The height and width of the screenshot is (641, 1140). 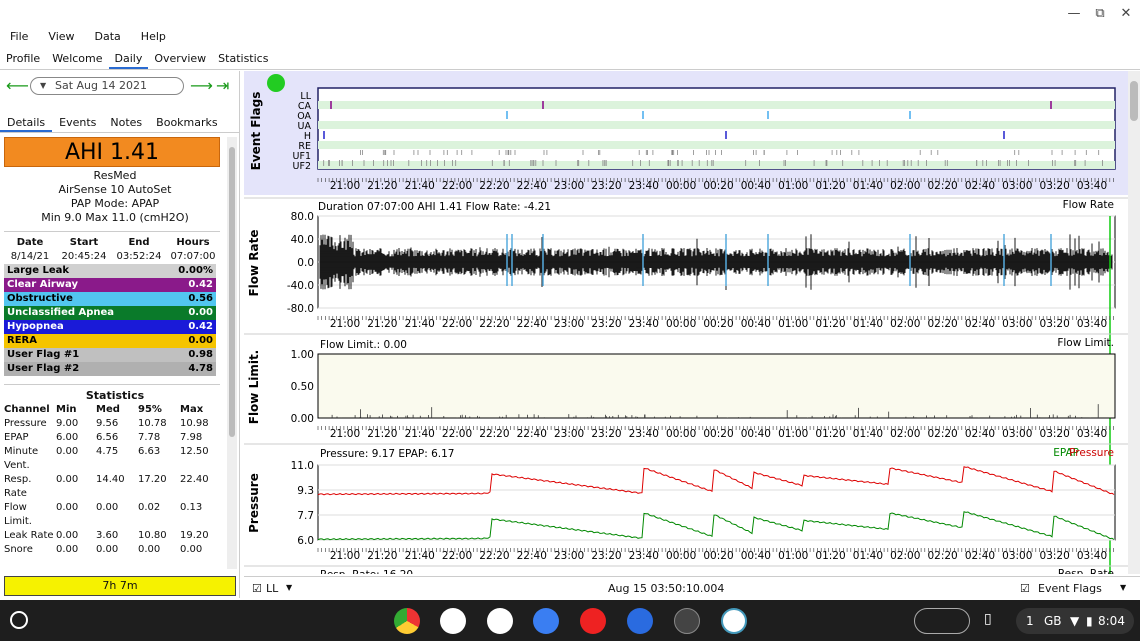 I want to click on youtube-icon, so click(x=593, y=621).